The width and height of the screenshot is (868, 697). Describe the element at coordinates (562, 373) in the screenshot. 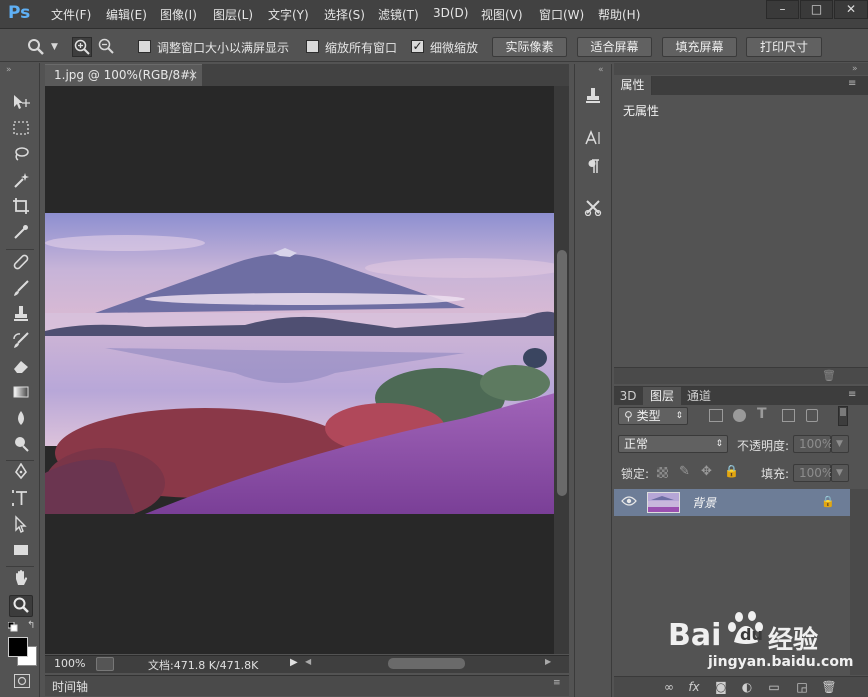

I see `vertical-scroll-thumb` at that location.